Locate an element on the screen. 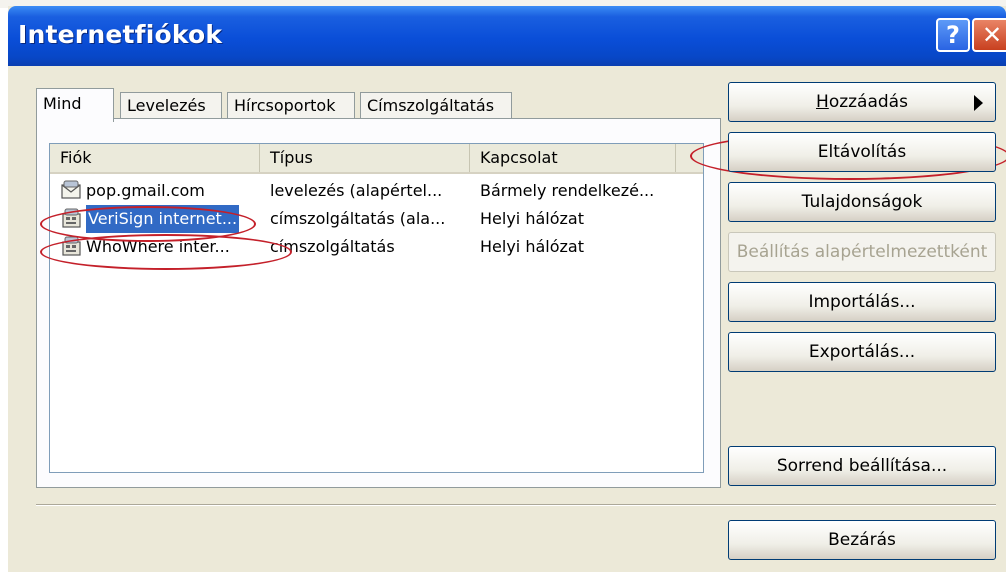 The height and width of the screenshot is (572, 1006). add-button-label: ozzáadás is located at coordinates (868, 102).